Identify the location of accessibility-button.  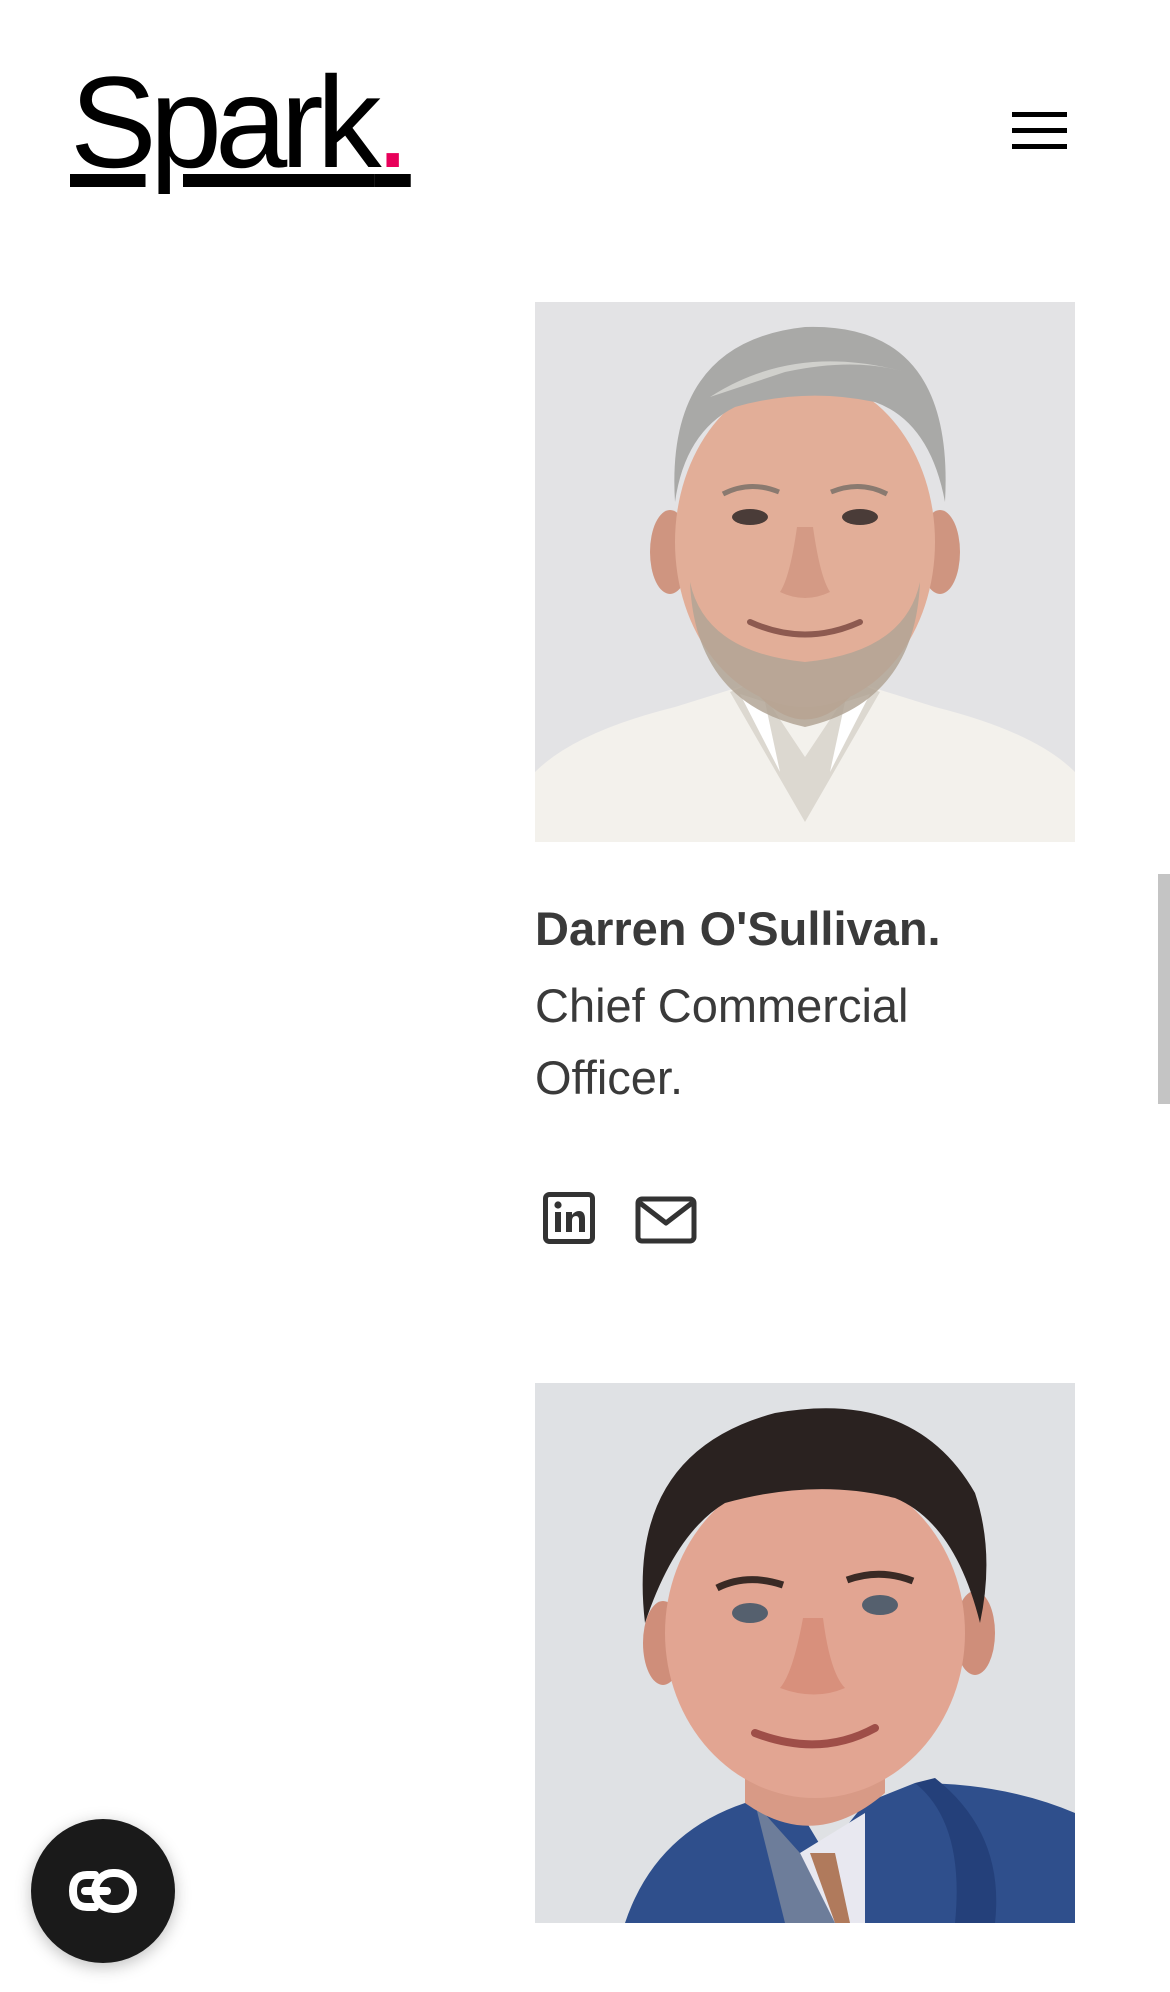
(103, 1891).